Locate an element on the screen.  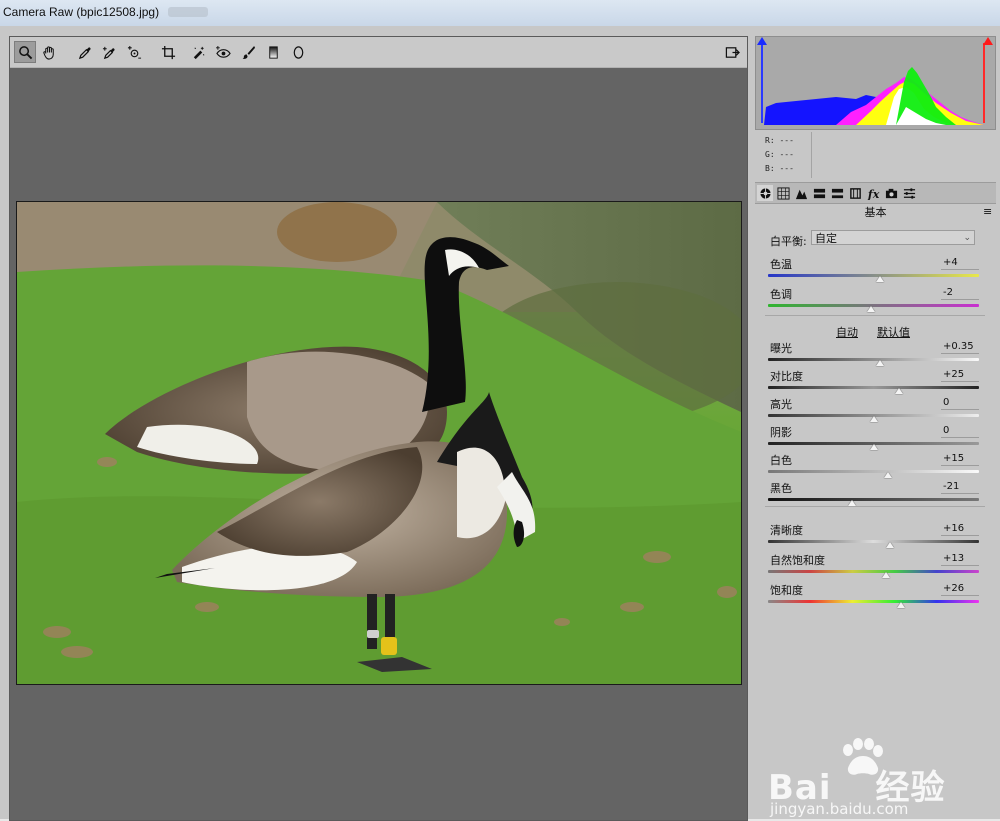
contrast-slider-track is located at coordinates (873, 387).